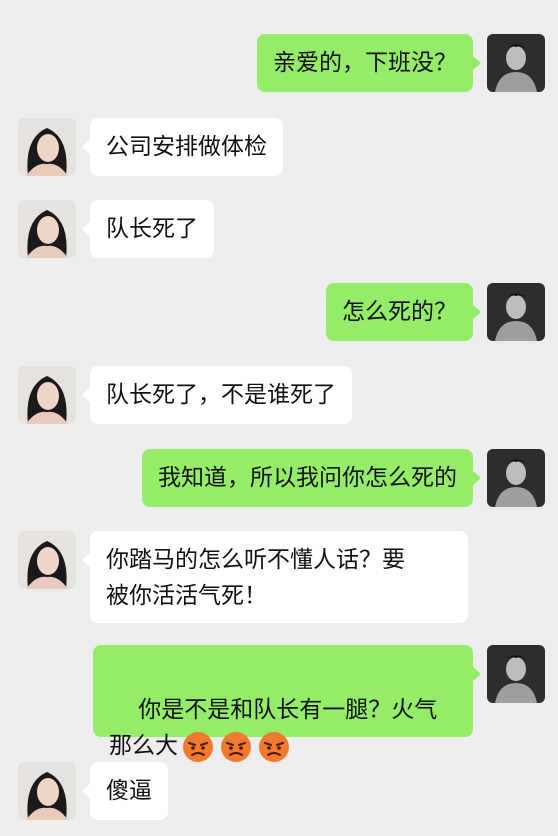  I want to click on message-bubble-incoming: 队长死了, so click(148, 229).